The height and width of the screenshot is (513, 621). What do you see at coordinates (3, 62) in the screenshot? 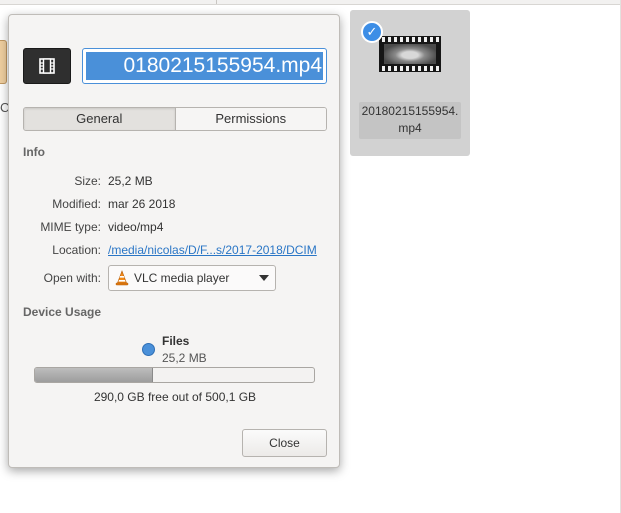
I see `background-button-partial` at bounding box center [3, 62].